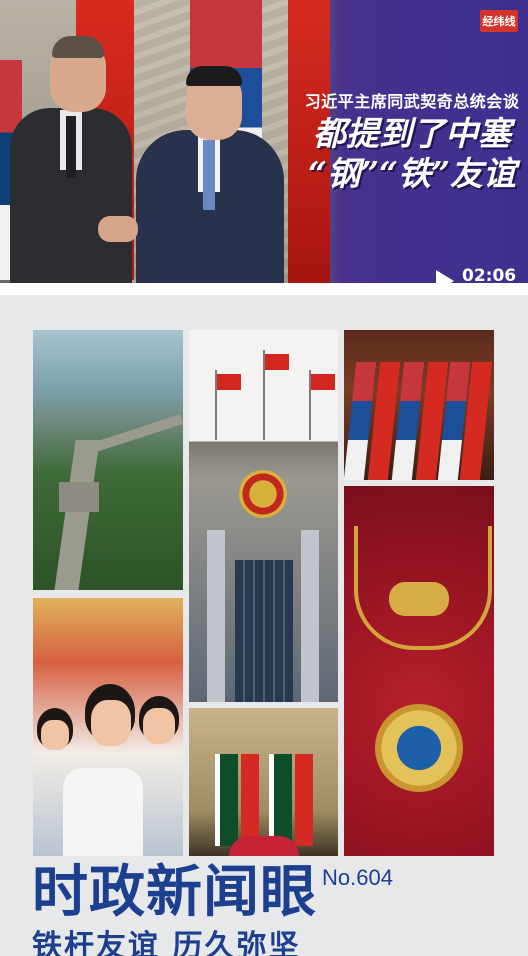 The width and height of the screenshot is (528, 956). What do you see at coordinates (419, 748) in the screenshot?
I see `medal-icon` at bounding box center [419, 748].